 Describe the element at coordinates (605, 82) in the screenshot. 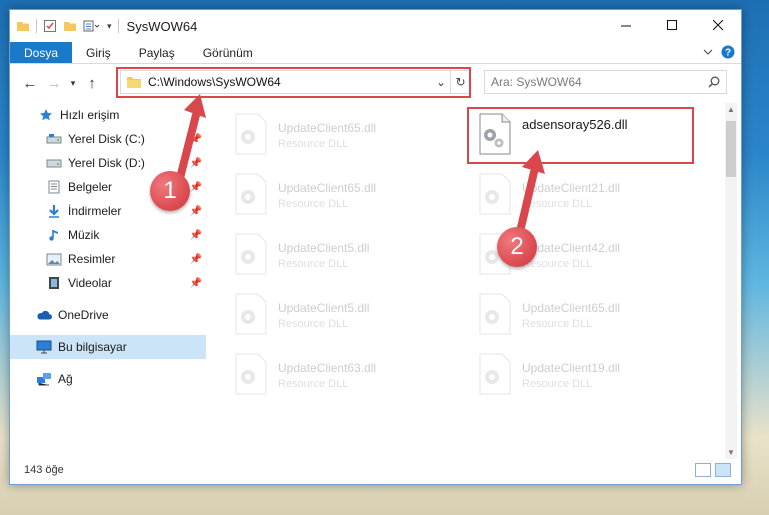

I see `search-box: Ara: SysWOW64` at that location.